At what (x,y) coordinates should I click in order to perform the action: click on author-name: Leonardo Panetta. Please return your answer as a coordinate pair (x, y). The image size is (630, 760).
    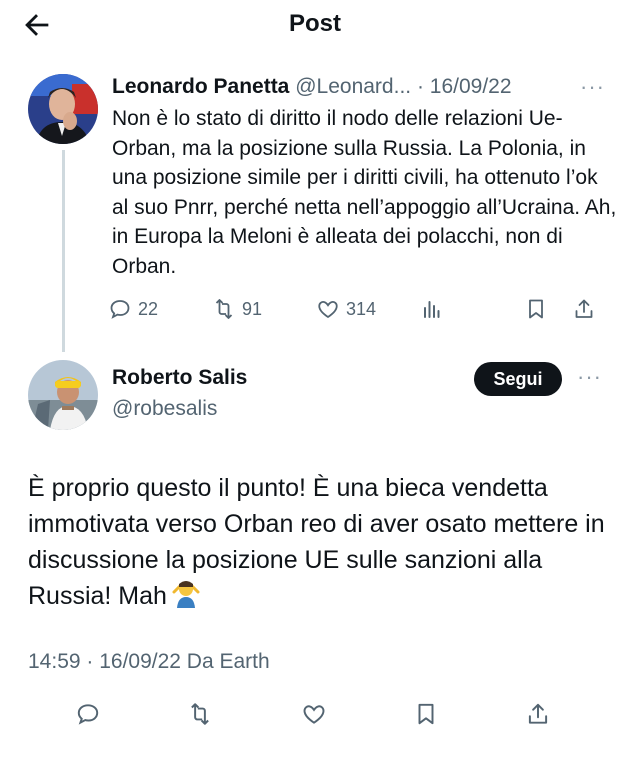
    Looking at the image, I should click on (200, 86).